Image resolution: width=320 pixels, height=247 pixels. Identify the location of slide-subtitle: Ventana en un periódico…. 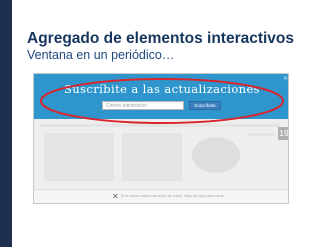
(101, 55).